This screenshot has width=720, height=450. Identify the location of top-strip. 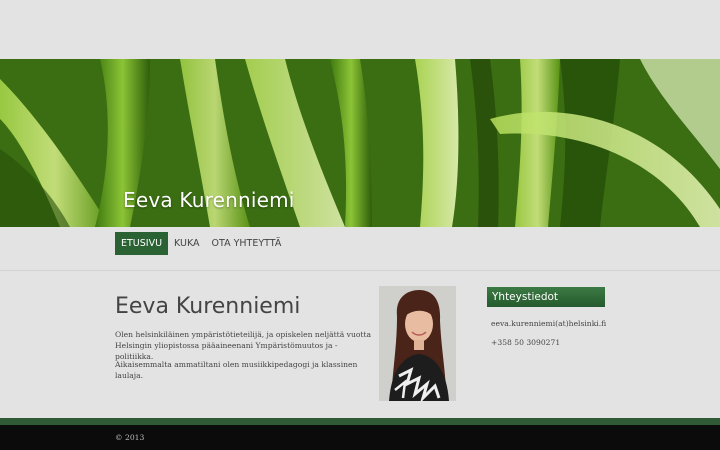
(360, 29).